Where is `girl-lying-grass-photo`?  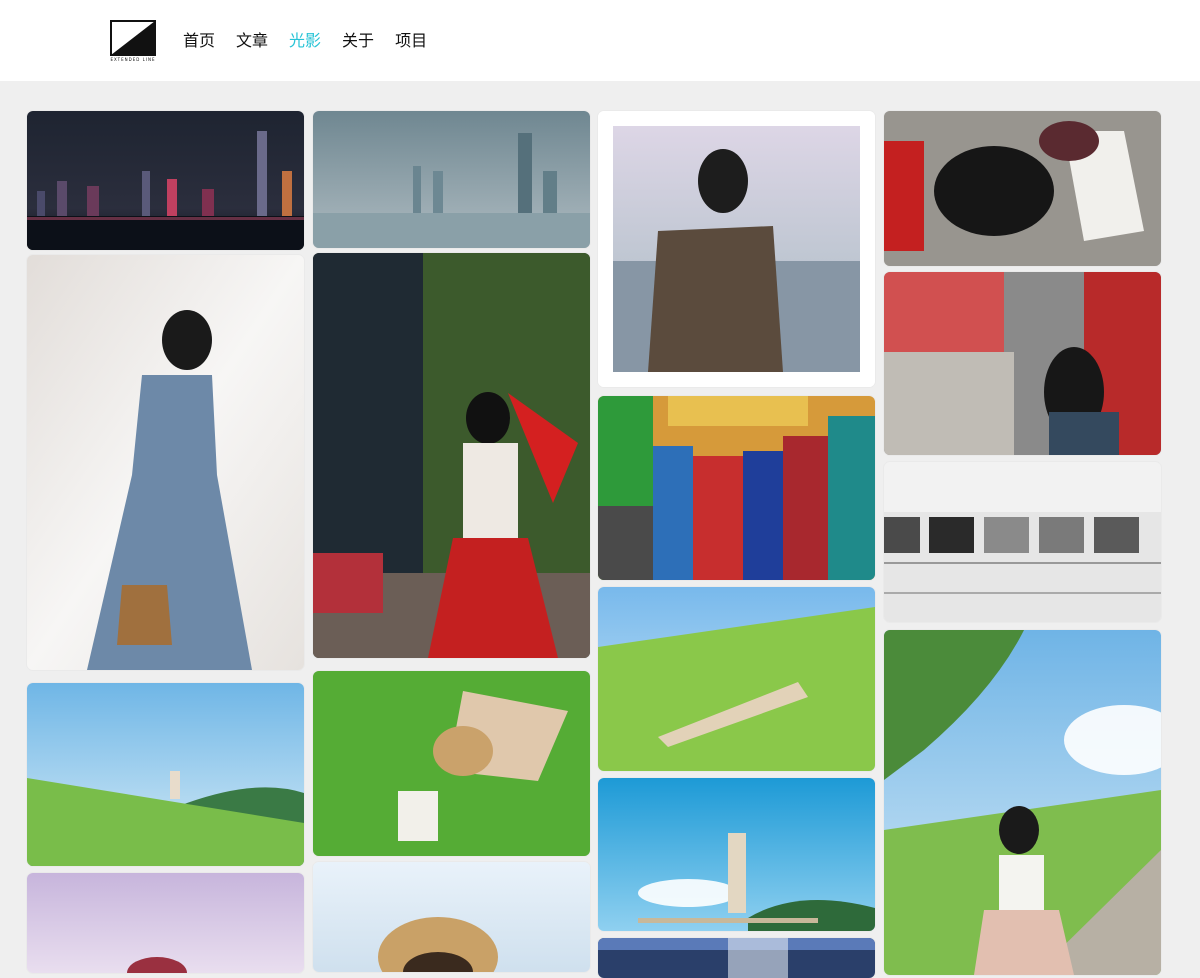 girl-lying-grass-photo is located at coordinates (451, 763).